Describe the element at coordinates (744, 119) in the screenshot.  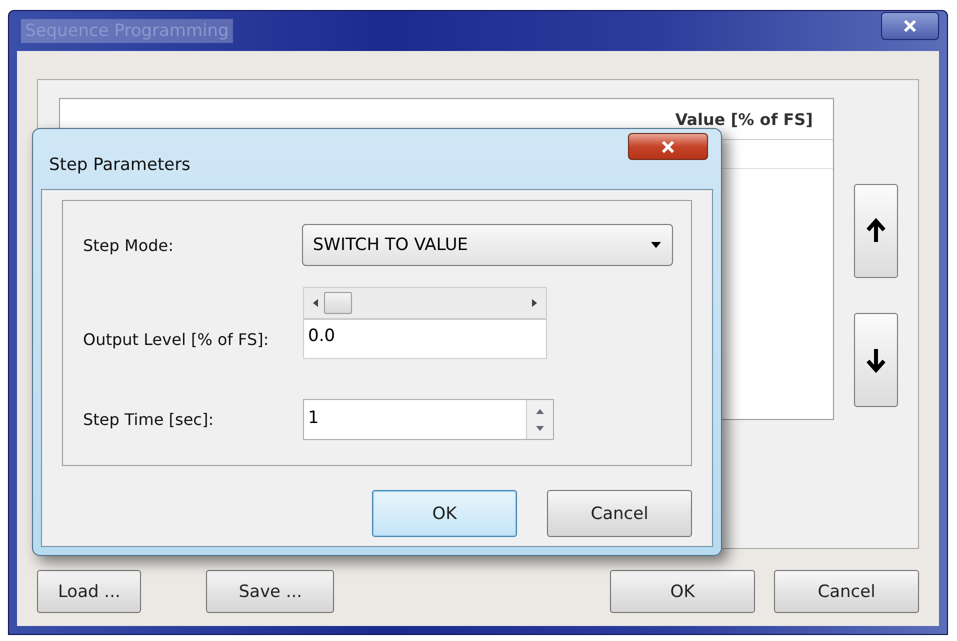
I see `column-header: Value [% of FS]` at that location.